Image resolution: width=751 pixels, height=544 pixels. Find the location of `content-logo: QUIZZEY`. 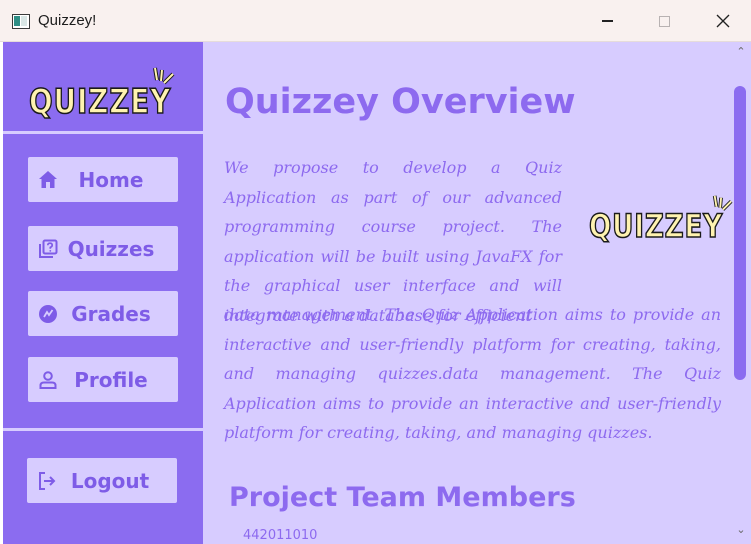

content-logo: QUIZZEY is located at coordinates (669, 220).